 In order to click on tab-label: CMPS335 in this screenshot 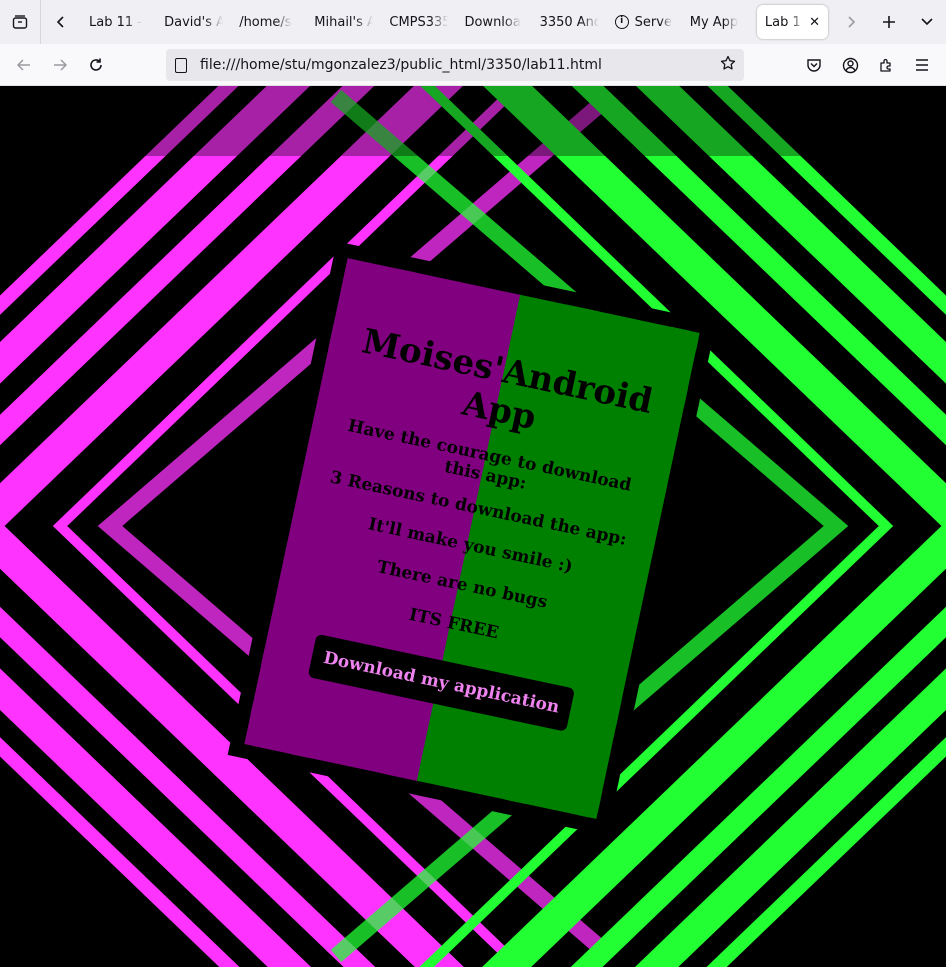, I will do `click(419, 22)`.